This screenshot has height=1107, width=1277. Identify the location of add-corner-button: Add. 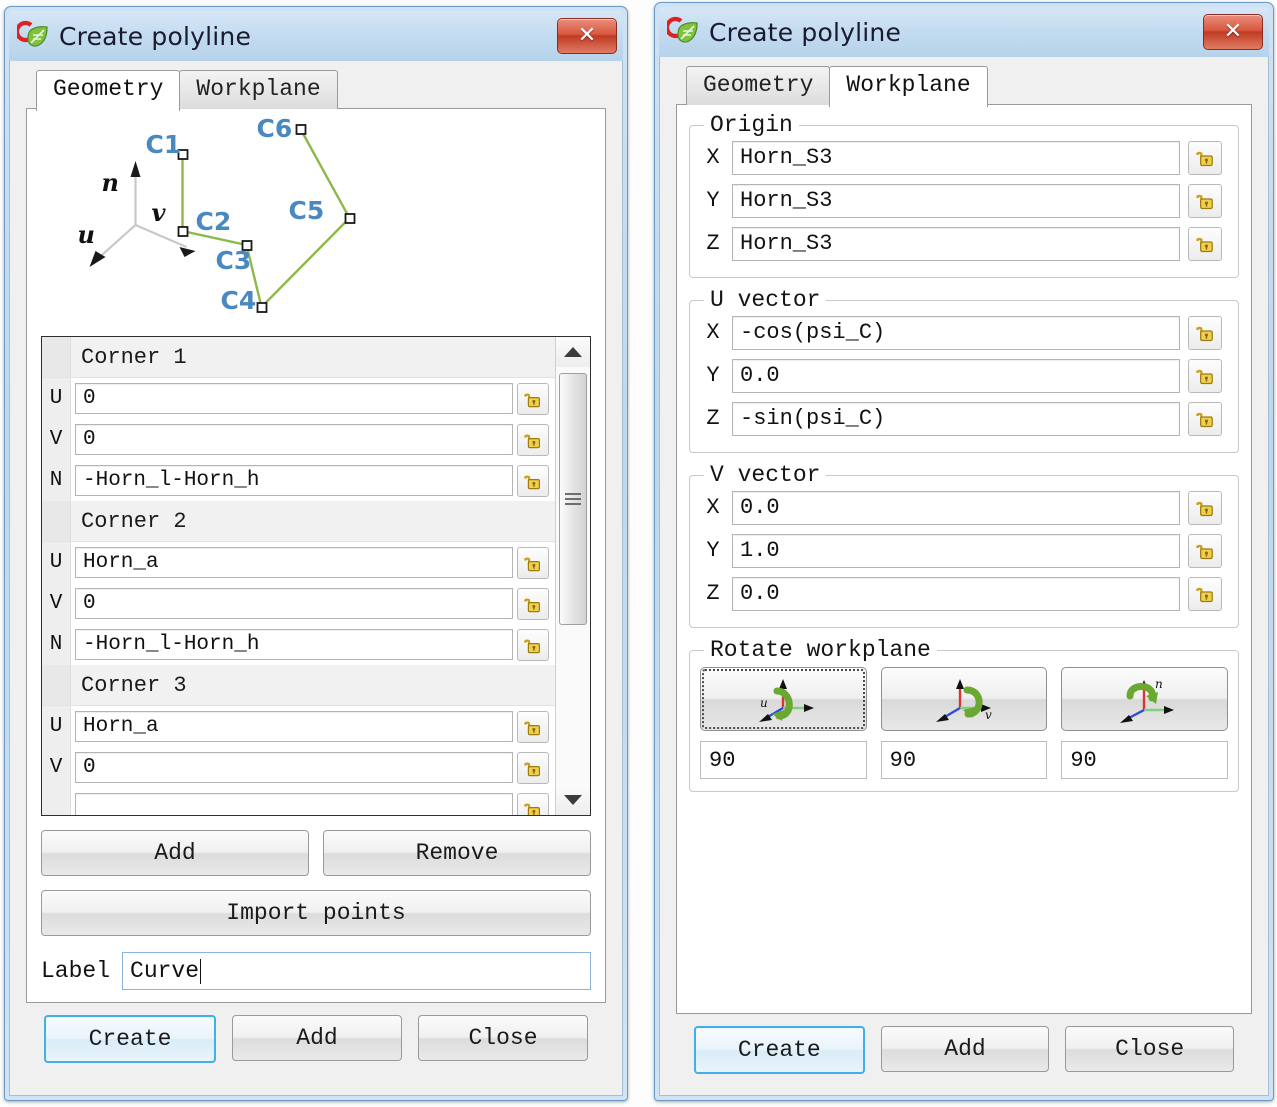
(175, 853).